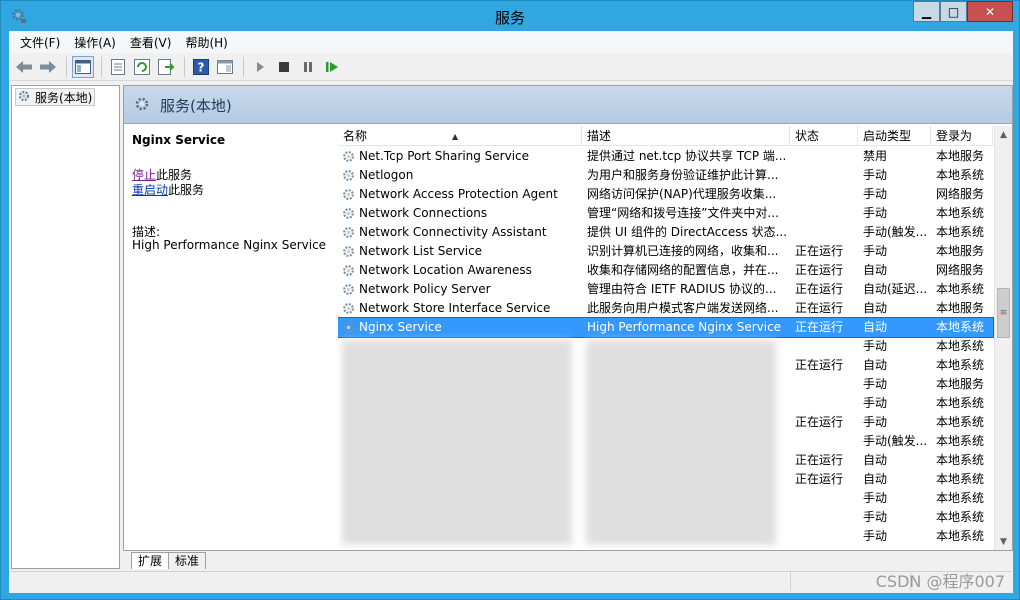  What do you see at coordinates (166, 67) in the screenshot?
I see `export-list-button` at bounding box center [166, 67].